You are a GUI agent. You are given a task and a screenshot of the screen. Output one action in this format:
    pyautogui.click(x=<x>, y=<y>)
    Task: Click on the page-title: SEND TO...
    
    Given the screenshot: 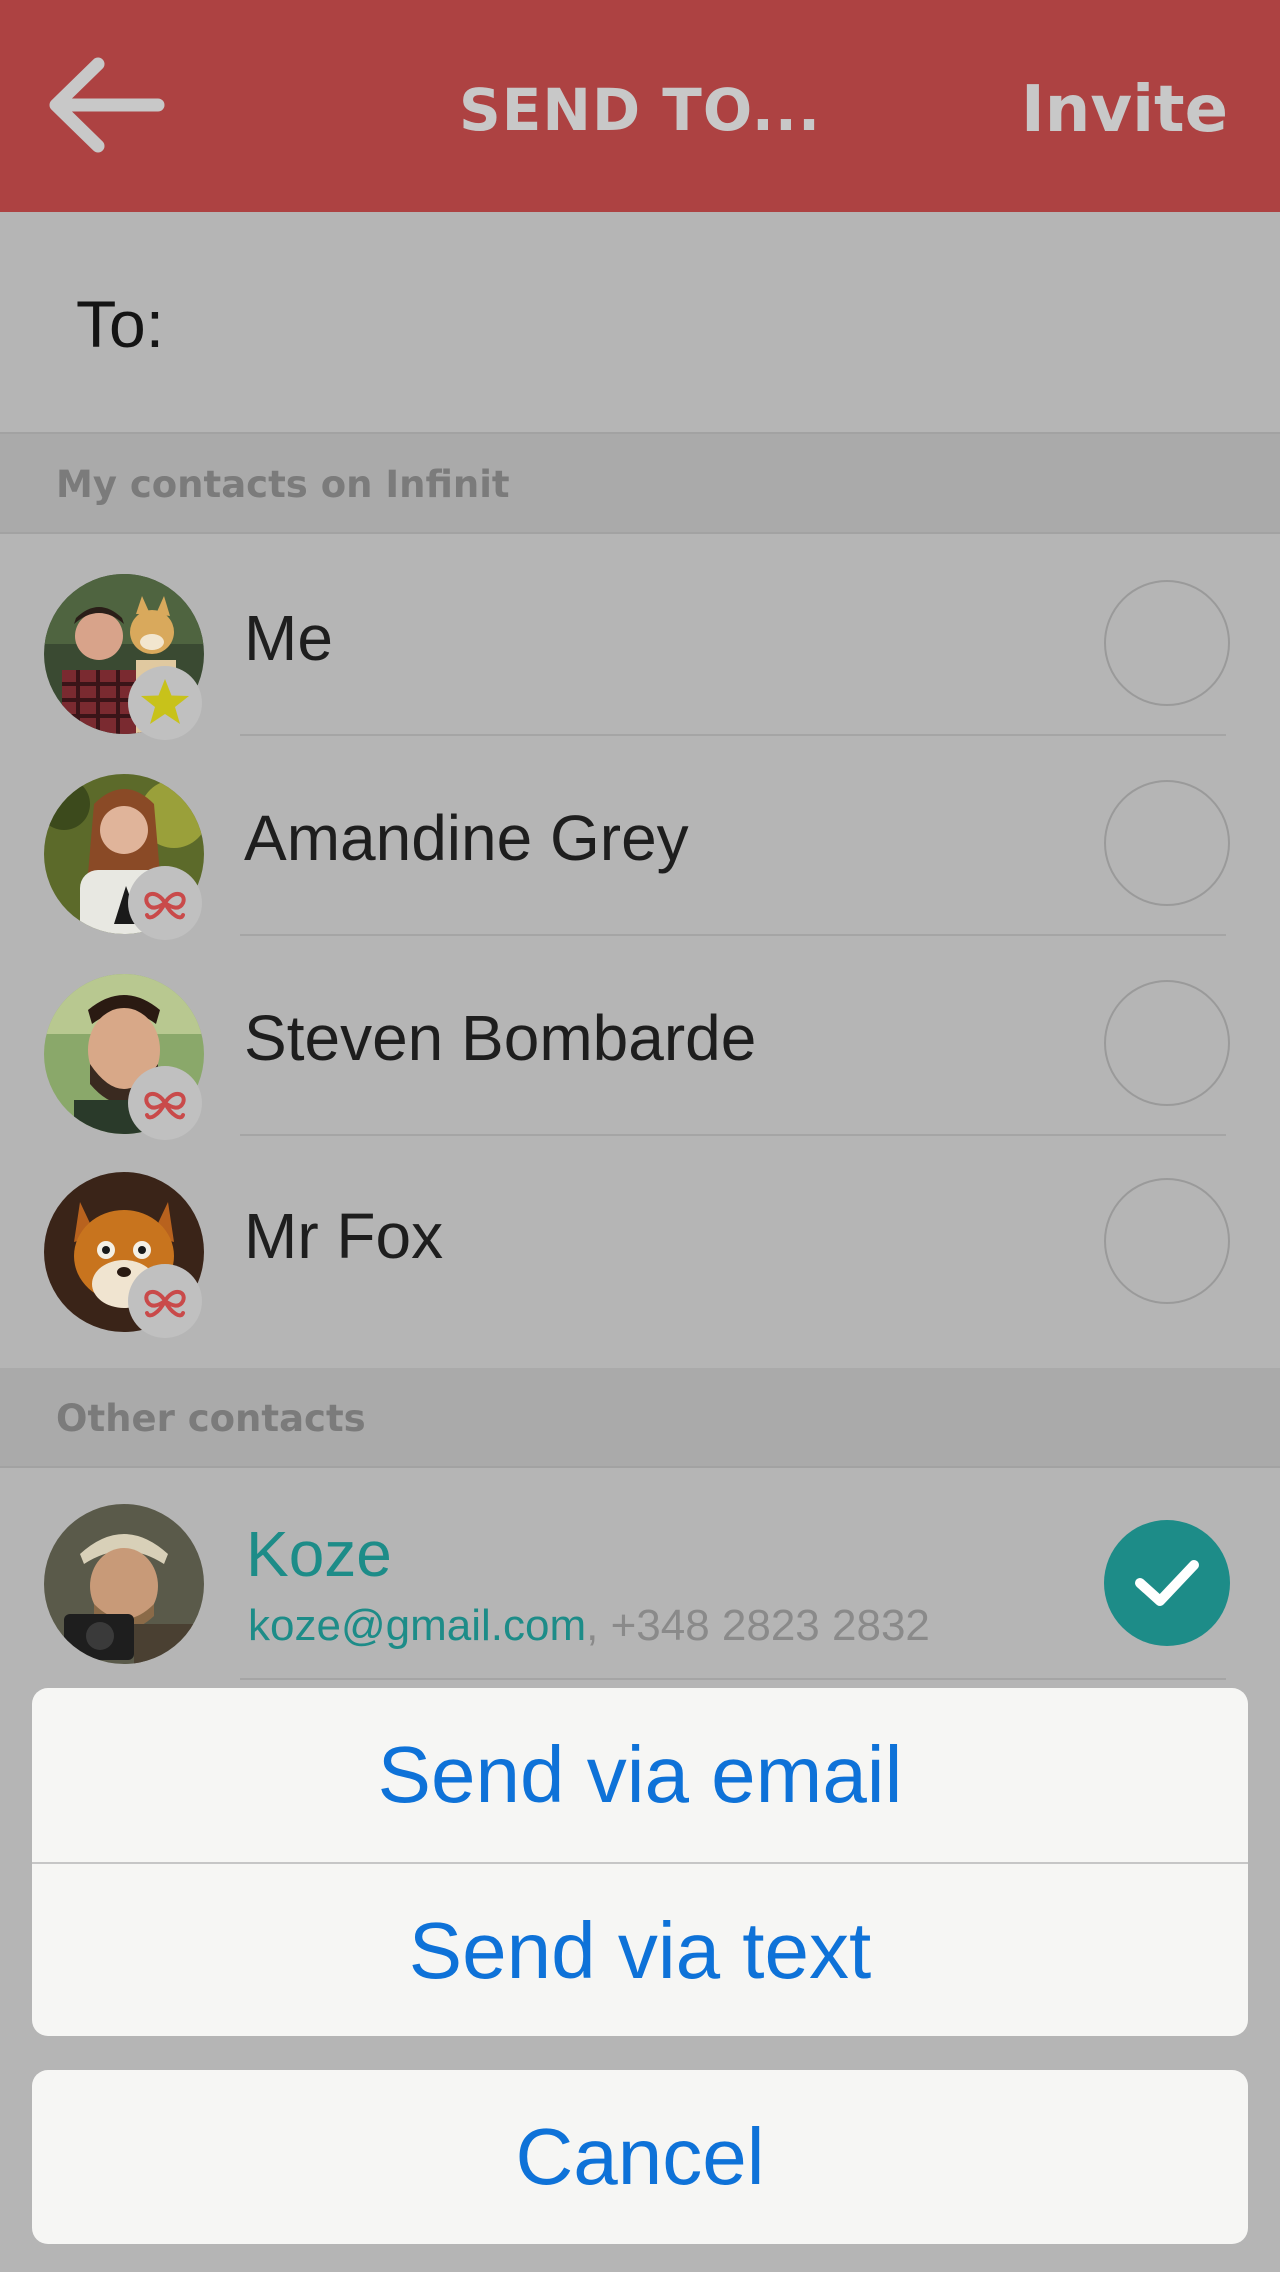 What is the action you would take?
    pyautogui.click(x=640, y=110)
    